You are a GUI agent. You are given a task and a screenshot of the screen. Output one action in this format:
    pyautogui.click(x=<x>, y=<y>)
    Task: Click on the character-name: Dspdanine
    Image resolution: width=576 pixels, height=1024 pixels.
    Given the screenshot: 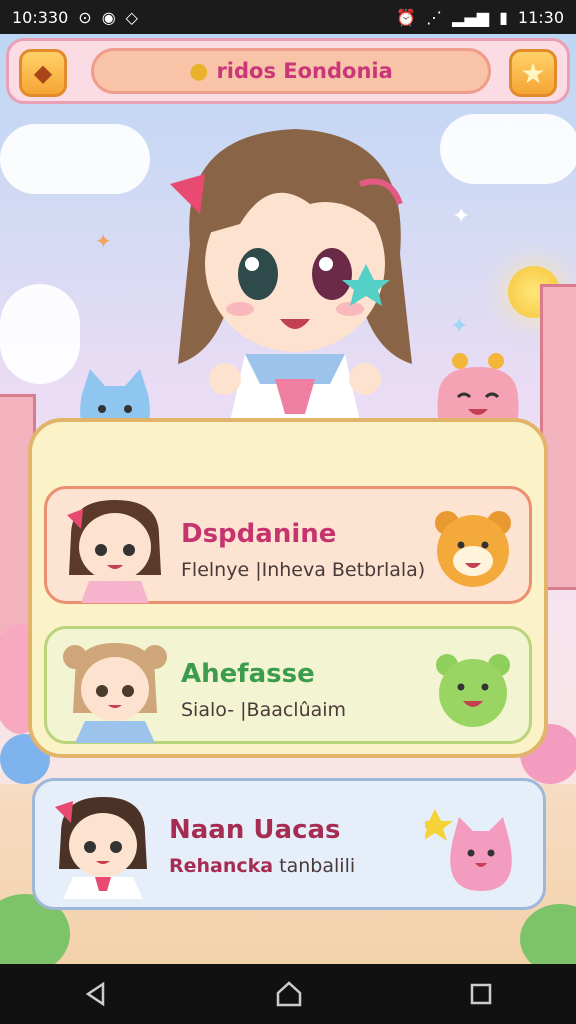 What is the action you would take?
    pyautogui.click(x=259, y=534)
    